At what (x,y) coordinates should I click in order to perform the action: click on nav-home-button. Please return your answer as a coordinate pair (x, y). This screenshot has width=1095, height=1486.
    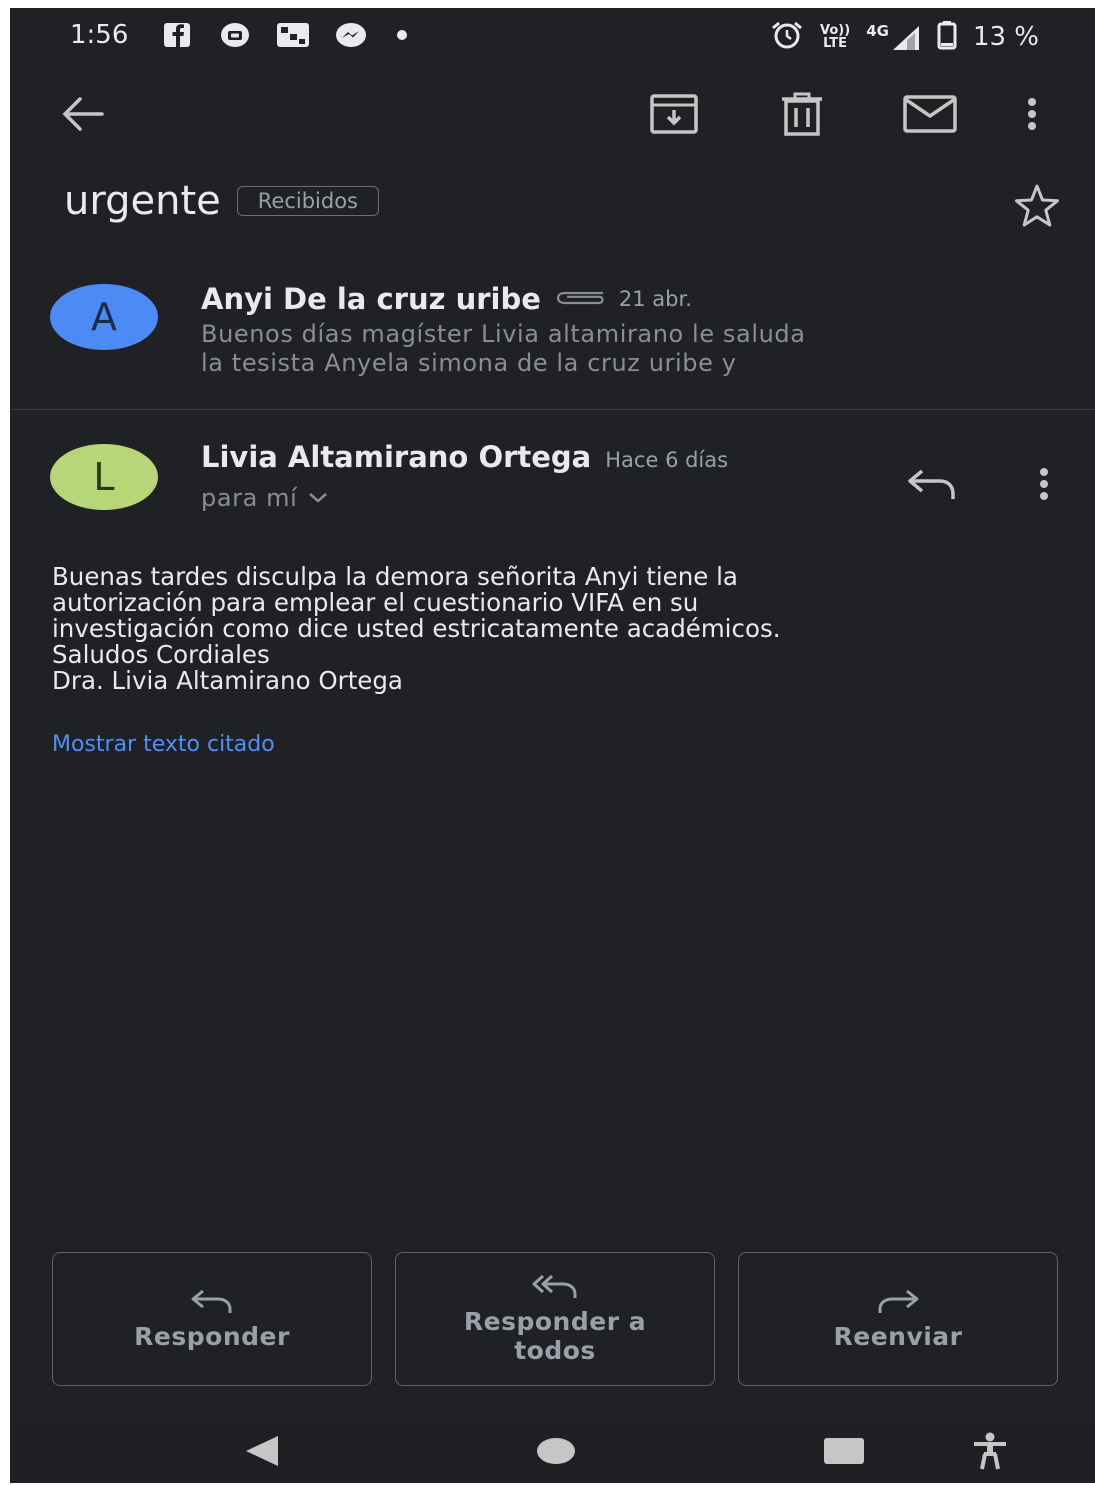
    Looking at the image, I should click on (556, 1451).